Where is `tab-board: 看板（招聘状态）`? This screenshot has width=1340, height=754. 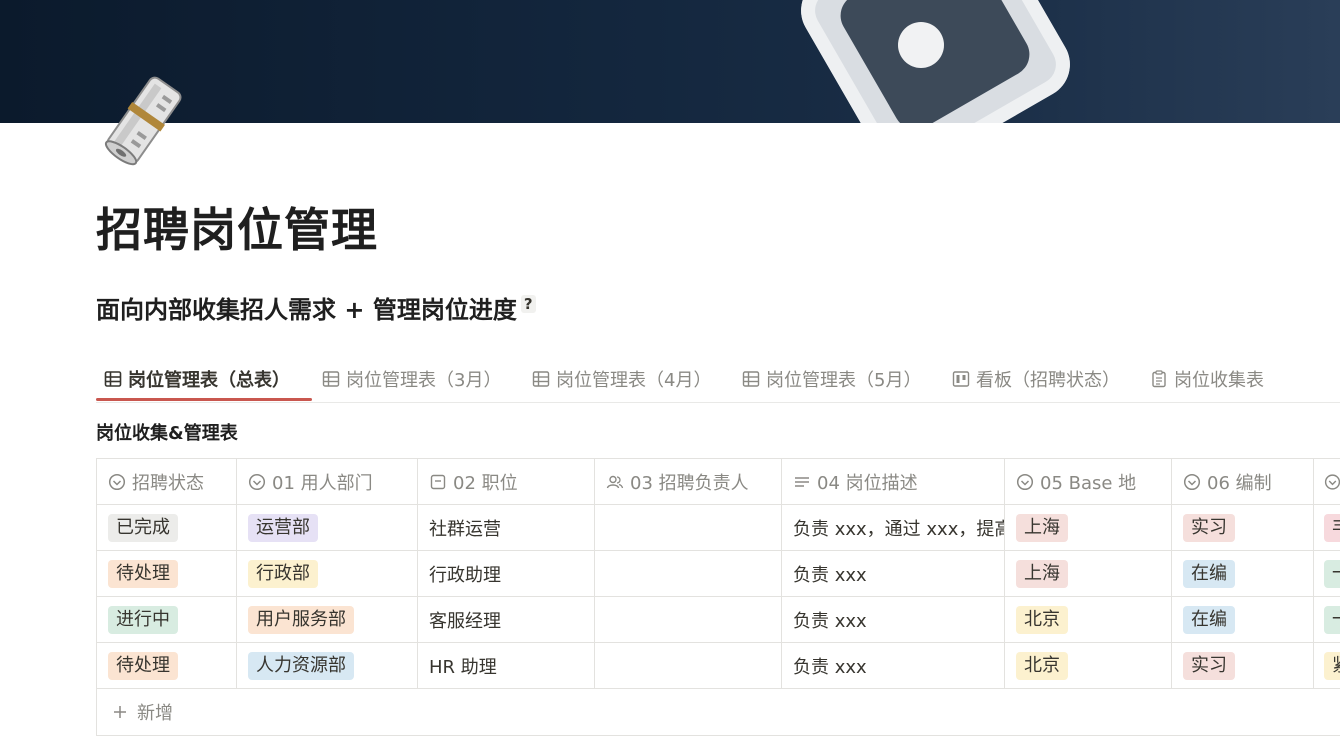
tab-board: 看板（招聘状态） is located at coordinates (1036, 379).